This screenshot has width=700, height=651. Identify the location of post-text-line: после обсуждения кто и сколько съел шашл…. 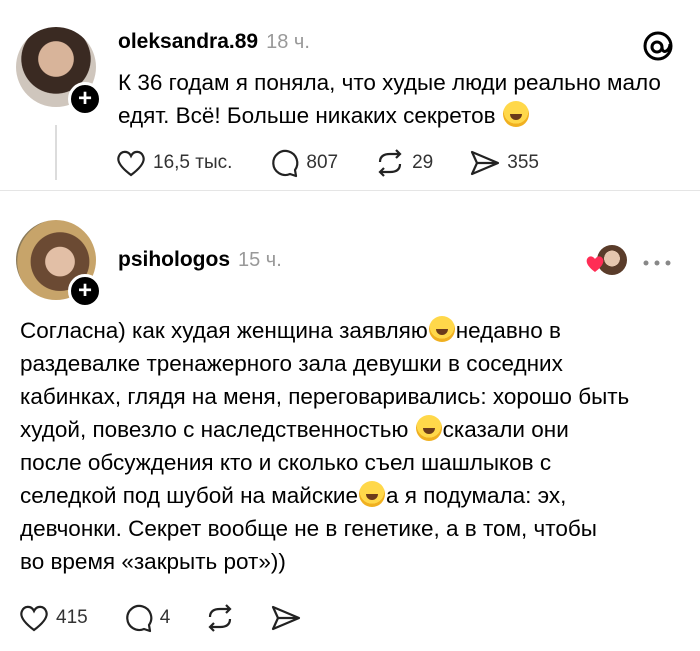
(286, 462).